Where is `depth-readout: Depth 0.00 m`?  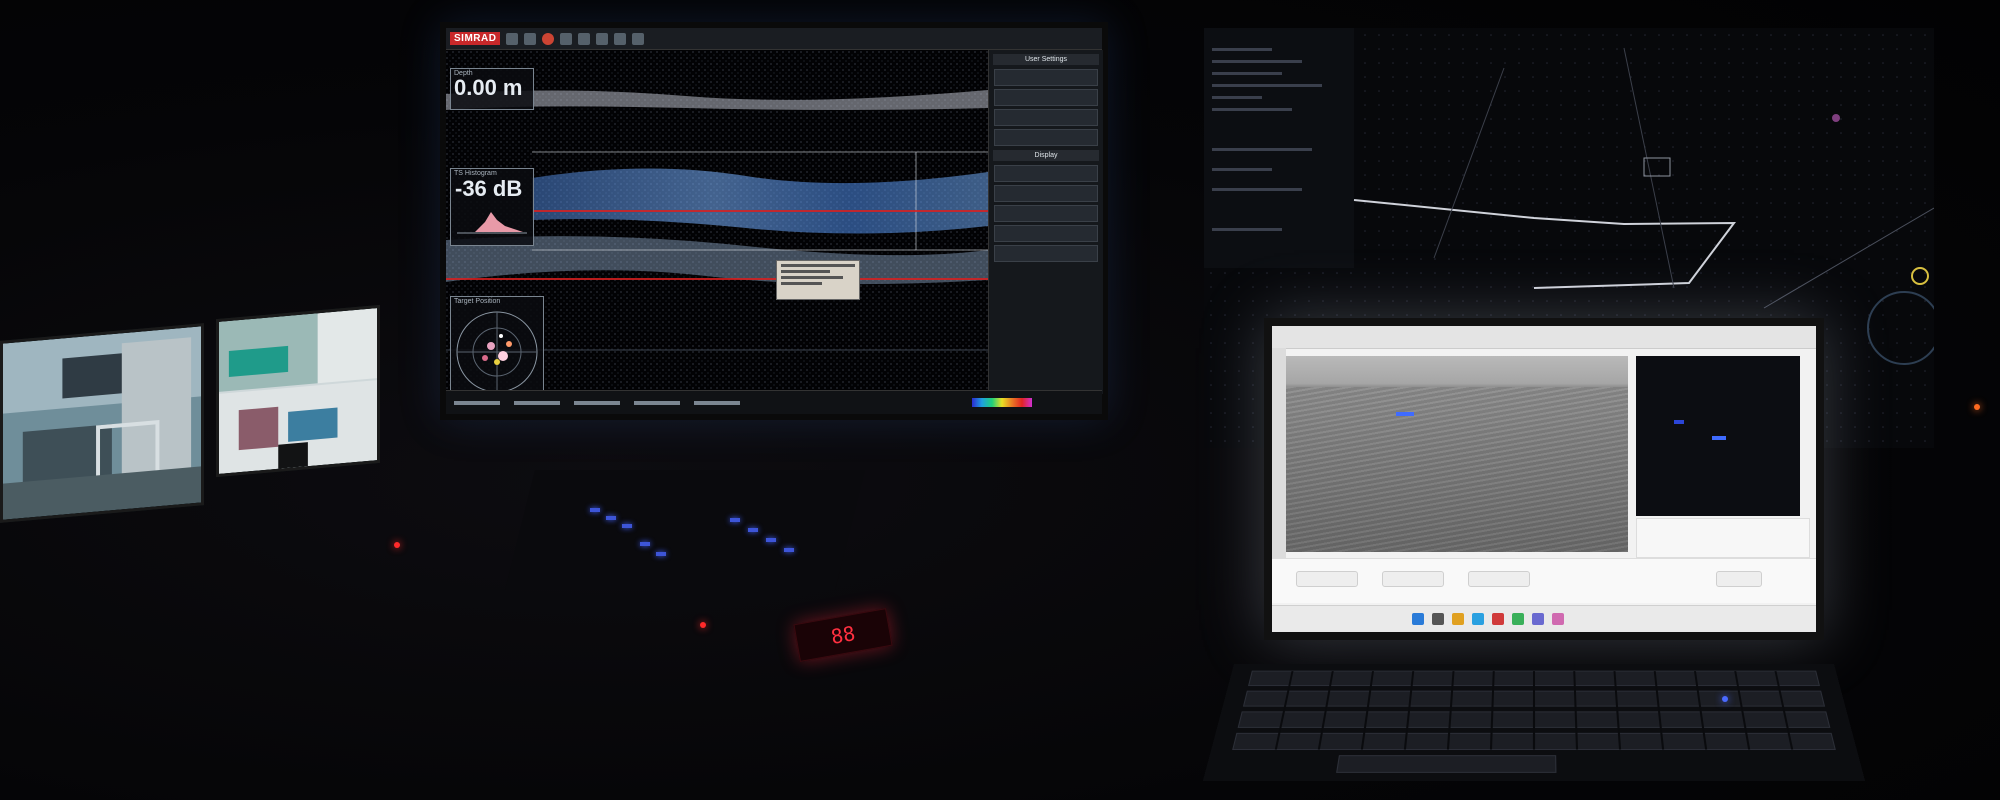 depth-readout: Depth 0.00 m is located at coordinates (492, 89).